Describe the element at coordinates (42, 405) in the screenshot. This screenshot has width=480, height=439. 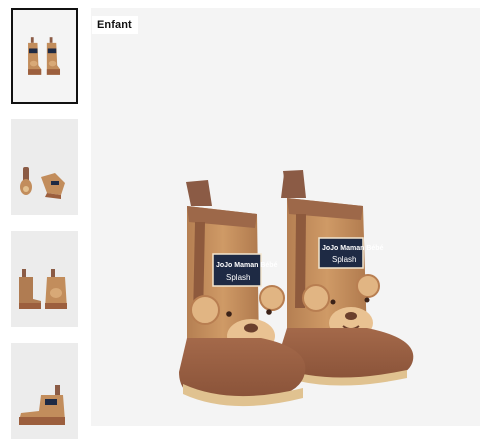
I see `thumbnail-side-single-image` at that location.